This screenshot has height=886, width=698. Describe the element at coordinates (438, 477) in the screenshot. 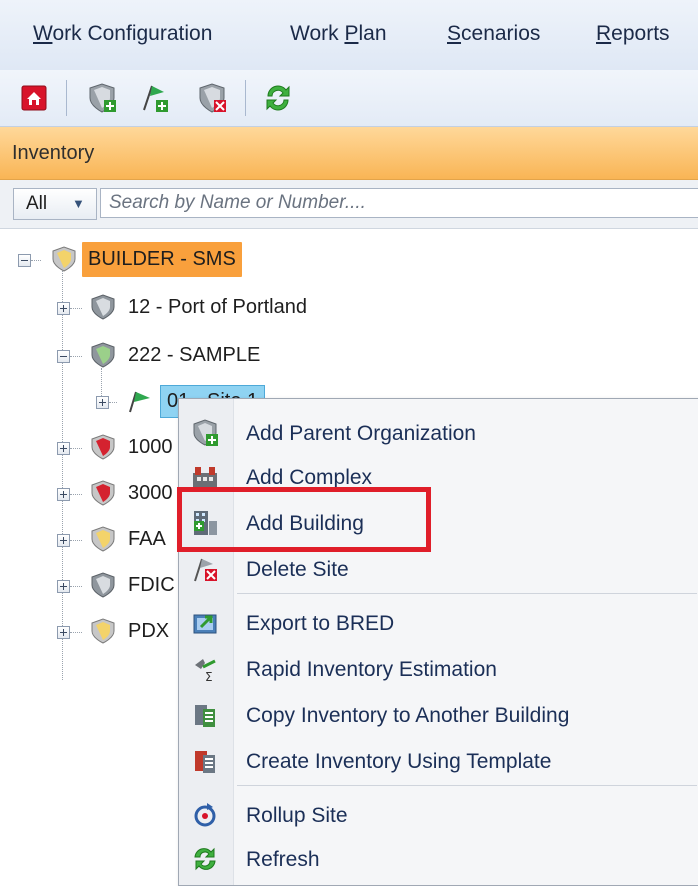

I see `menu-item-add-complex: Add Complex` at that location.